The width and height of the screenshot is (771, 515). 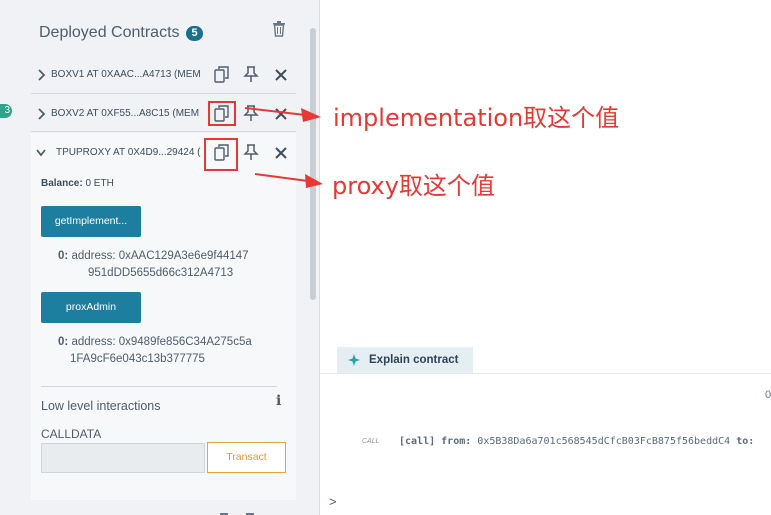 What do you see at coordinates (237, 514) in the screenshot?
I see `cut-off-icons` at bounding box center [237, 514].